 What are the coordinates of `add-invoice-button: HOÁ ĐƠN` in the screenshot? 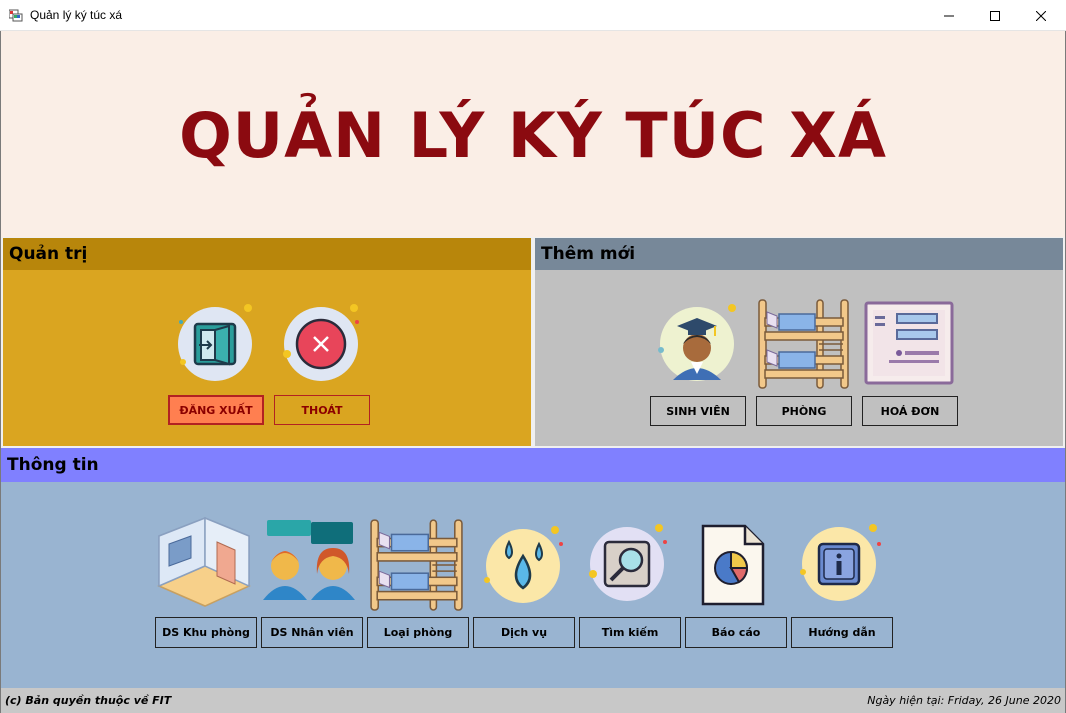 It's located at (910, 411).